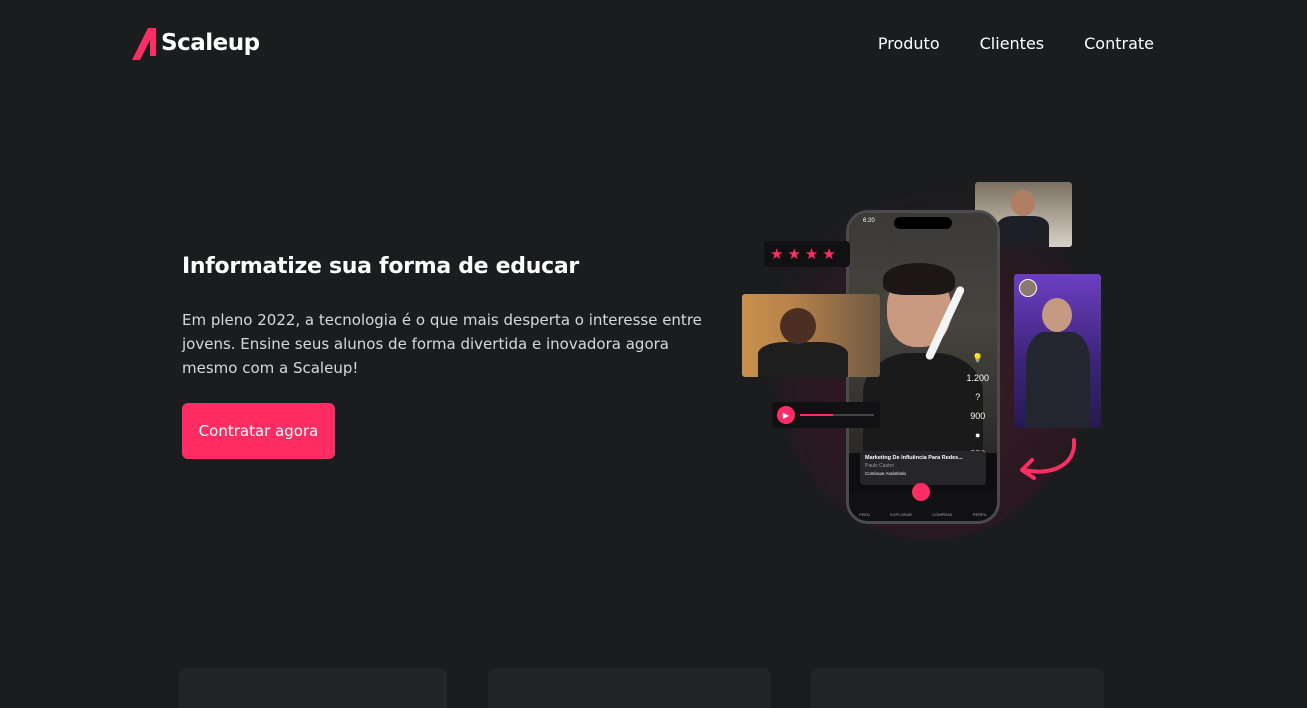 The height and width of the screenshot is (708, 1307). Describe the element at coordinates (886, 473) in the screenshot. I see `card-cta: Continuar Assistindo` at that location.